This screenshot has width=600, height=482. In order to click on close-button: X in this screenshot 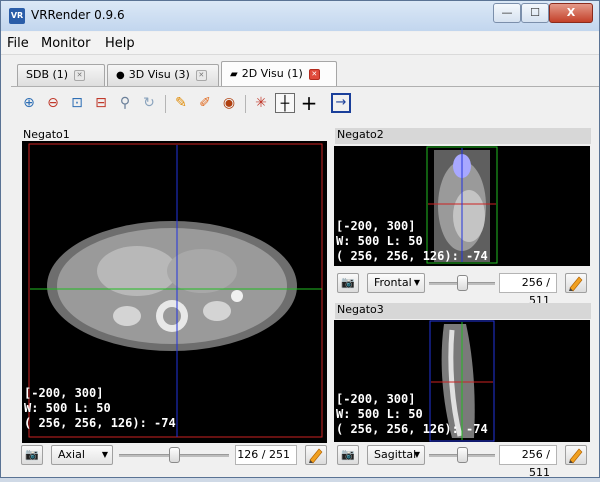, I will do `click(571, 13)`.